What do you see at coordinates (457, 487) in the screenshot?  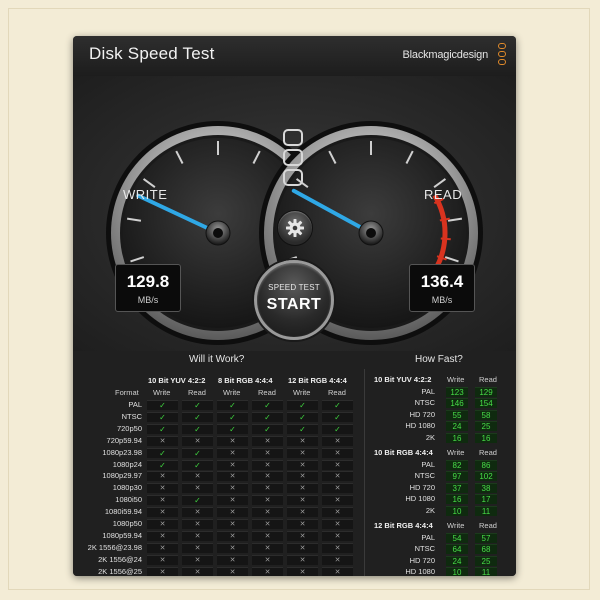 I see `write-speed: 37` at bounding box center [457, 487].